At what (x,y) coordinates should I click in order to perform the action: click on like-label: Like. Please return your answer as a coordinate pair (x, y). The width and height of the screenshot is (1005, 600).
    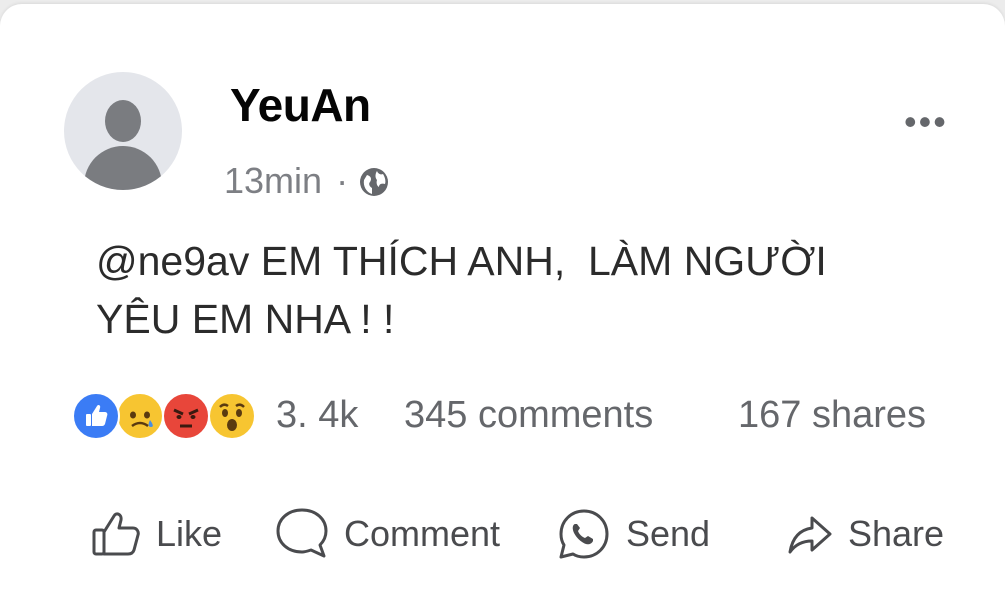
    Looking at the image, I should click on (189, 533).